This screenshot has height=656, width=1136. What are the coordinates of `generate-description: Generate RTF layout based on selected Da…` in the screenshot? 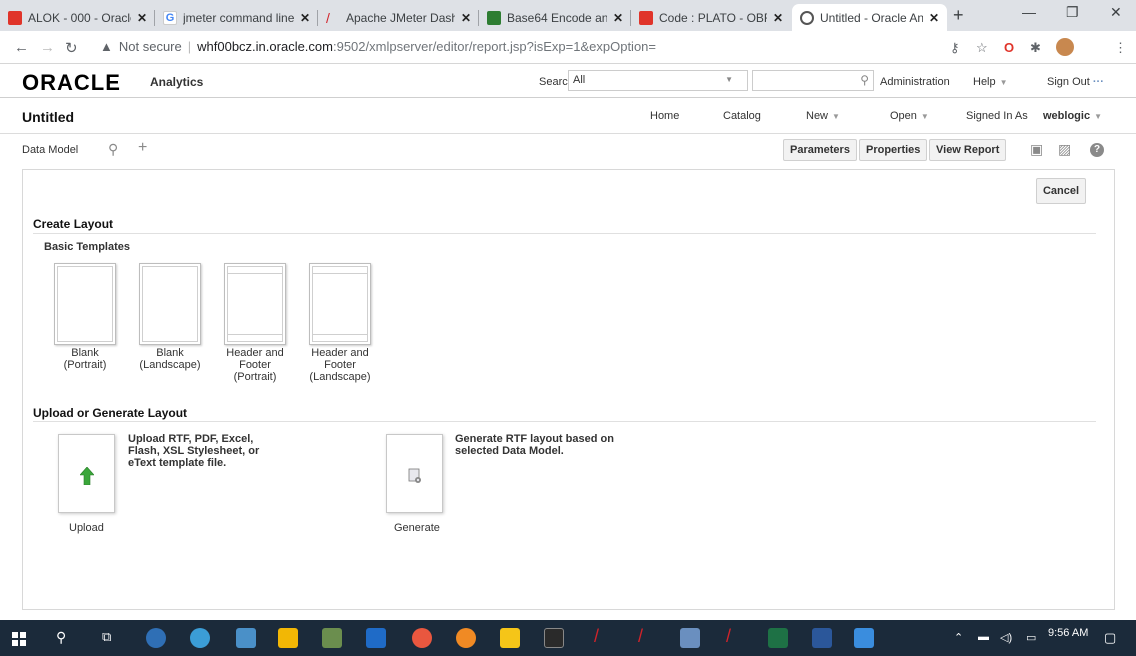 It's located at (534, 445).